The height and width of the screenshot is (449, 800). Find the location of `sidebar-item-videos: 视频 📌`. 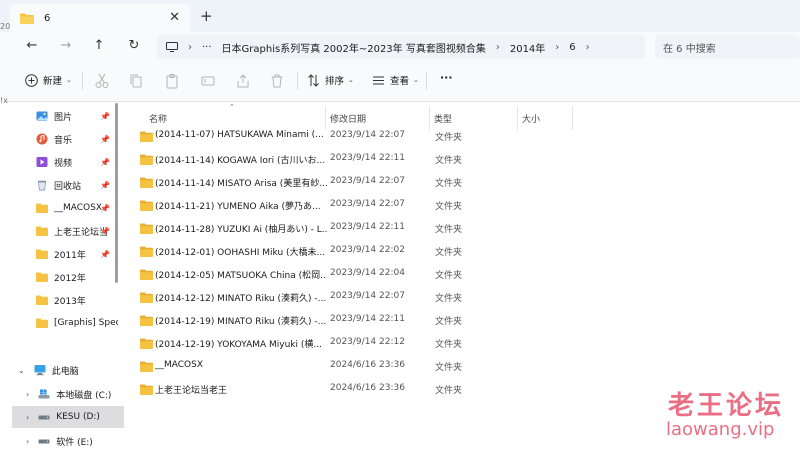

sidebar-item-videos: 视频 📌 is located at coordinates (59, 162).